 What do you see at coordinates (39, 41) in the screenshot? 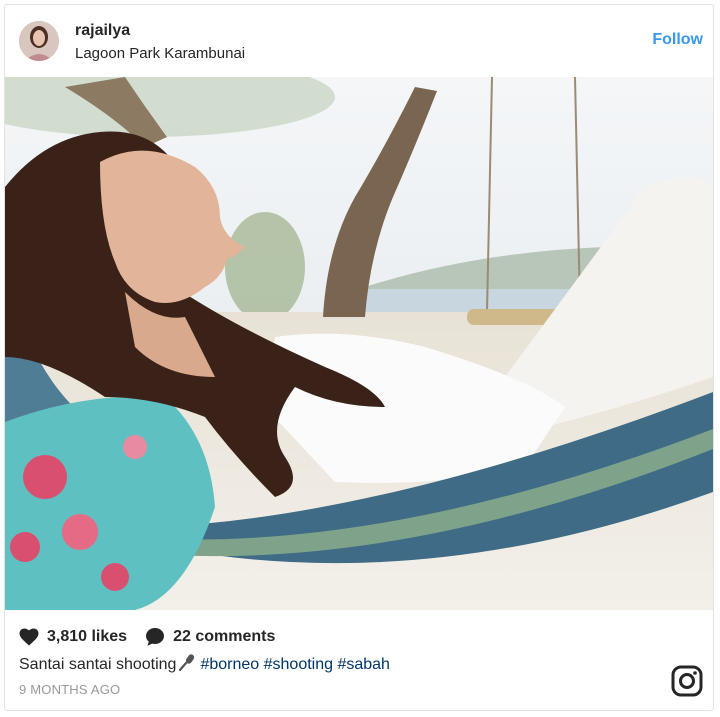
I see `avatar` at bounding box center [39, 41].